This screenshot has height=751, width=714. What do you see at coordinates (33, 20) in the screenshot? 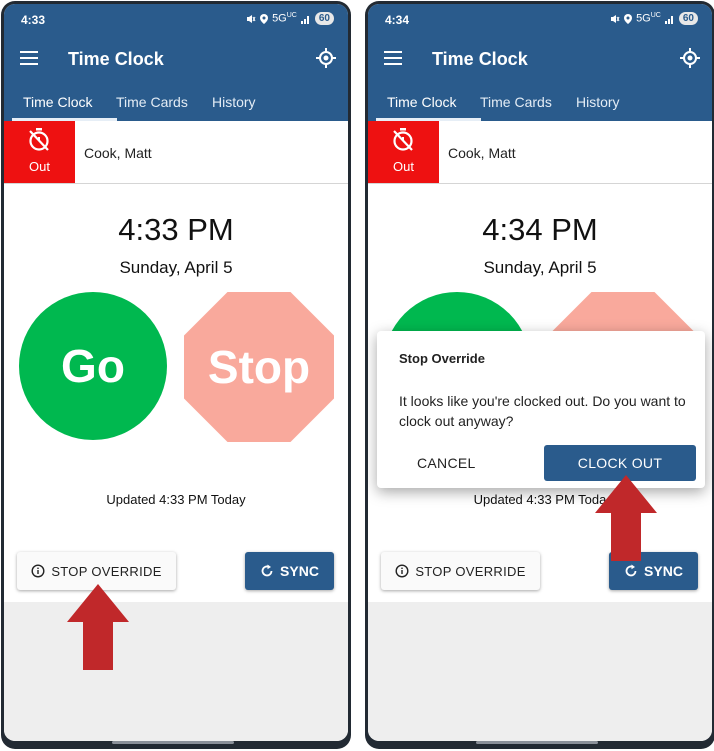
I see `status-time: 4:33` at bounding box center [33, 20].